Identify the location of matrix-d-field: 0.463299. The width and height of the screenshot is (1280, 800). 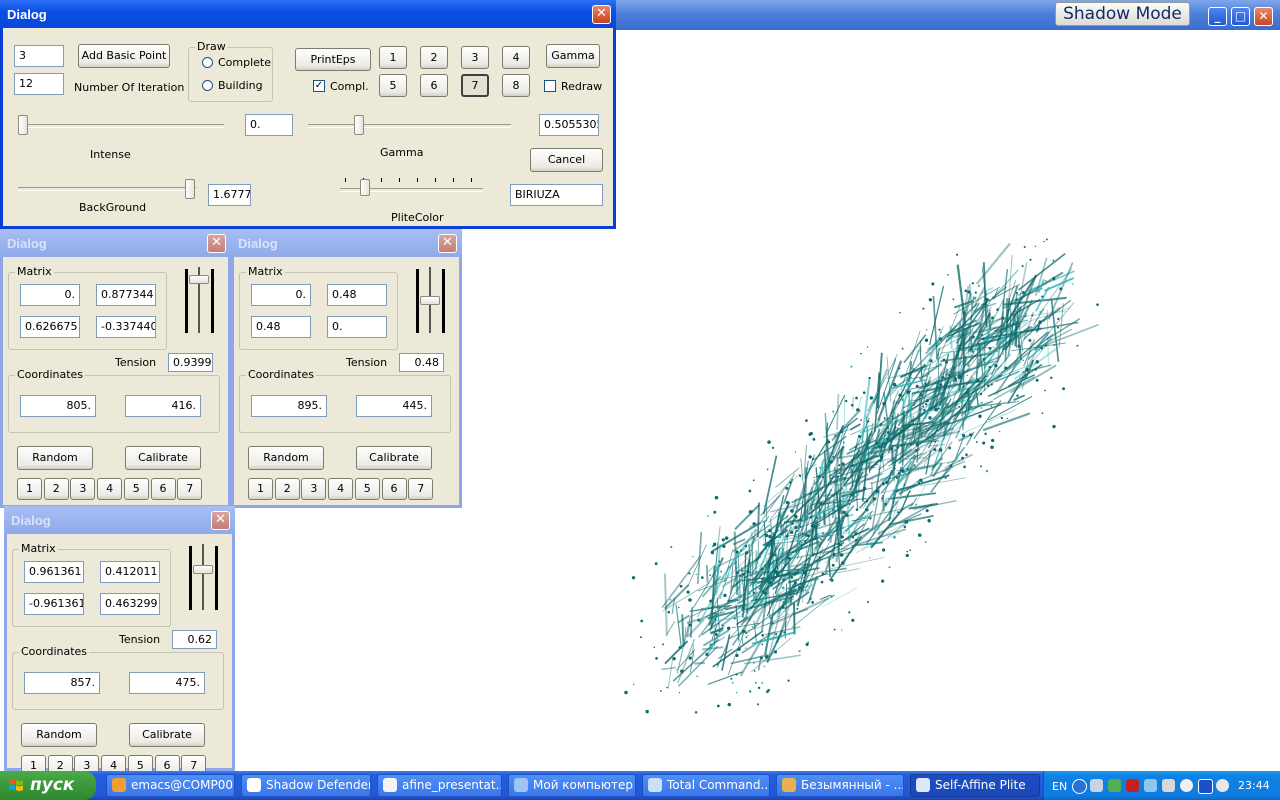
(130, 604).